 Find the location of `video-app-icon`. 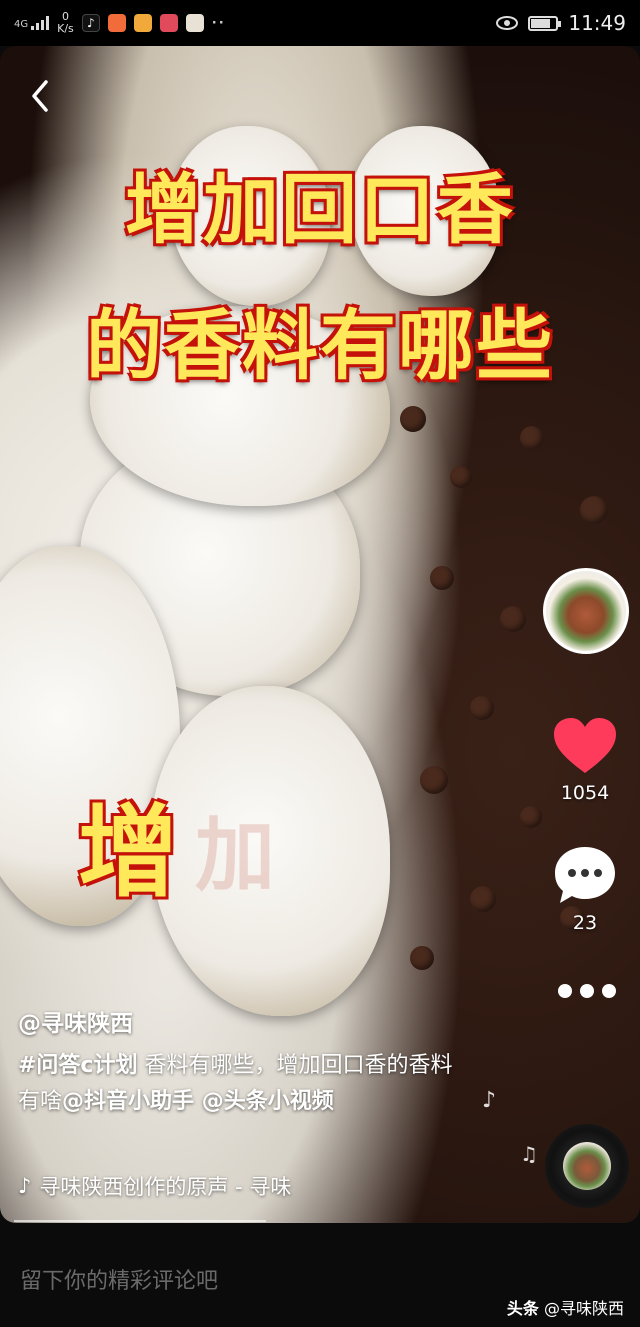

video-app-icon is located at coordinates (116, 23).